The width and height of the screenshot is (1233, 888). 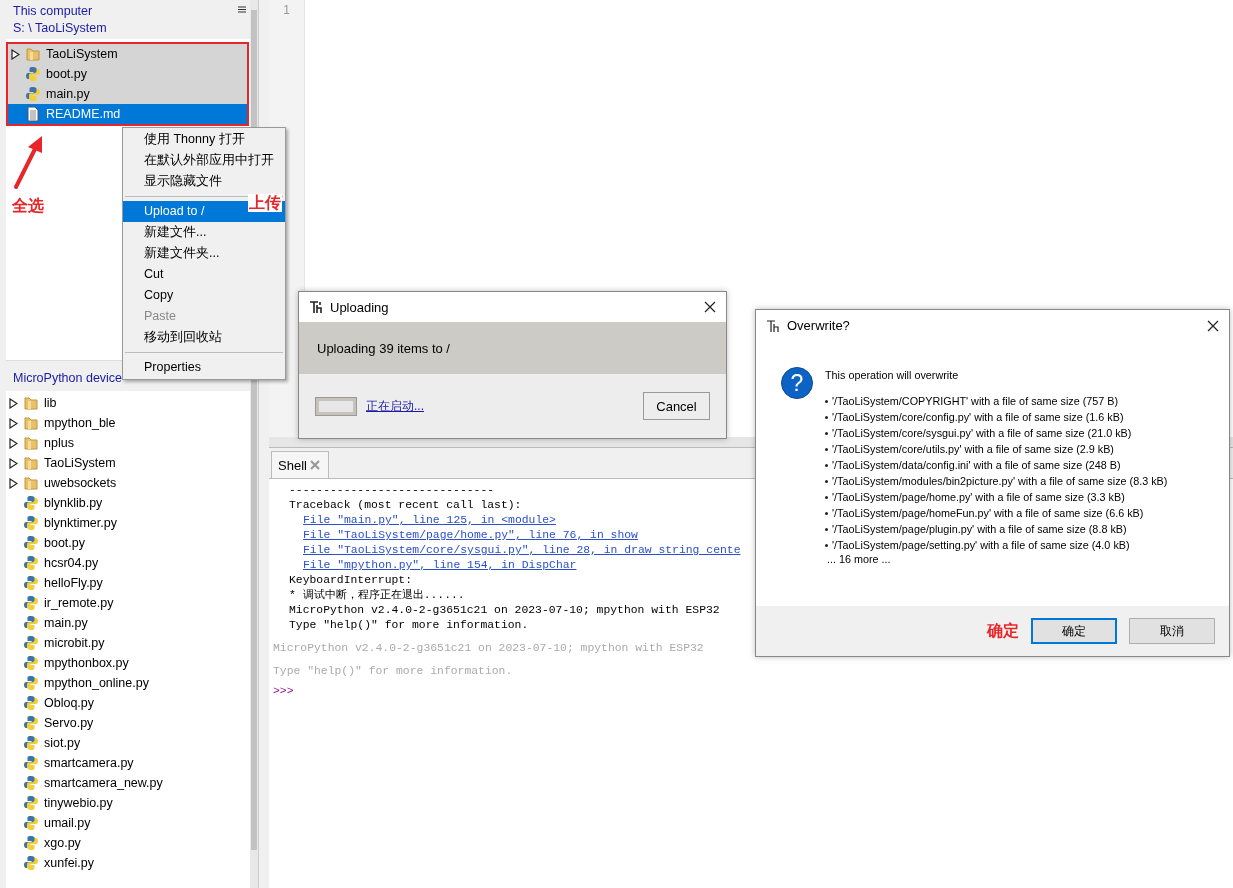 What do you see at coordinates (128, 603) in the screenshot?
I see `file-row: ir_remote.py` at bounding box center [128, 603].